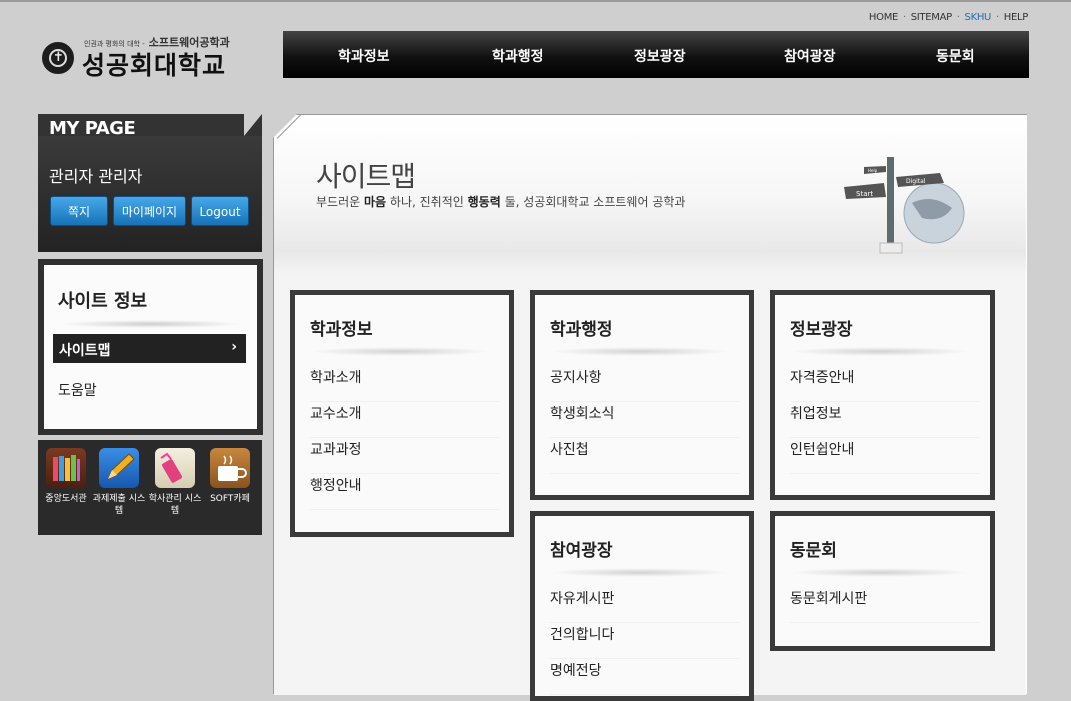  What do you see at coordinates (955, 56) in the screenshot?
I see `nav-item-alumni: 동문회` at bounding box center [955, 56].